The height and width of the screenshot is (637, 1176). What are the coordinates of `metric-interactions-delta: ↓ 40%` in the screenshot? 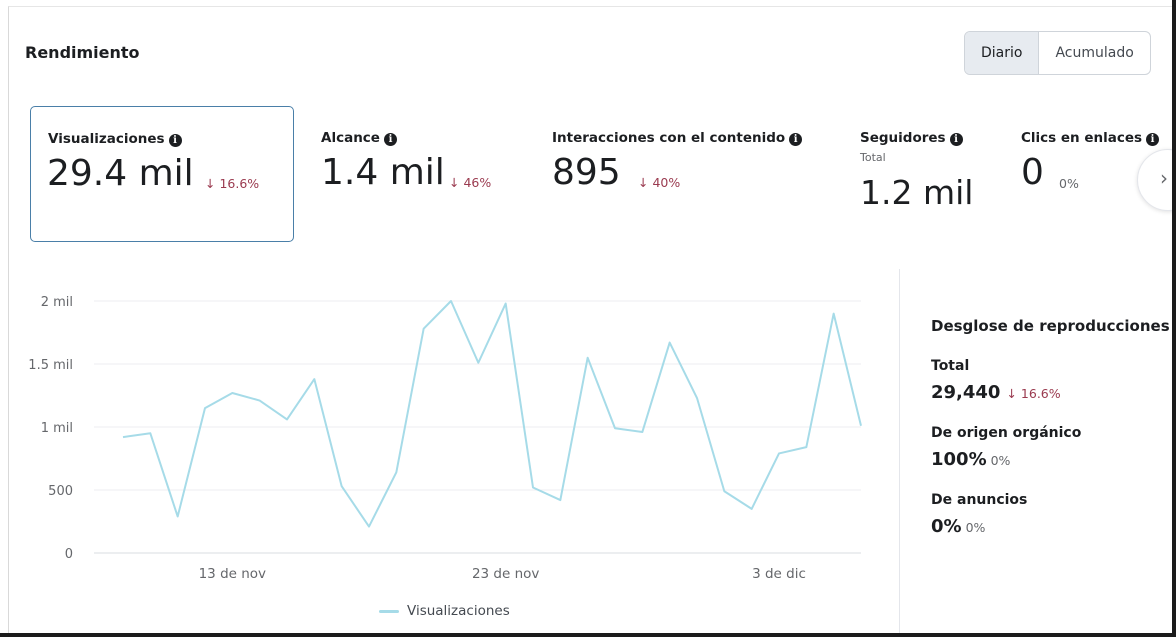 It's located at (659, 182).